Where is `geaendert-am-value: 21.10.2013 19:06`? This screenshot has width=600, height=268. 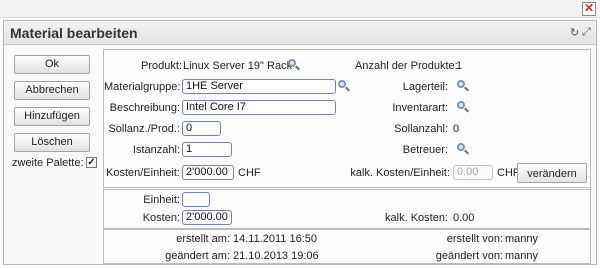 geaendert-am-value: 21.10.2013 19:06 is located at coordinates (276, 256).